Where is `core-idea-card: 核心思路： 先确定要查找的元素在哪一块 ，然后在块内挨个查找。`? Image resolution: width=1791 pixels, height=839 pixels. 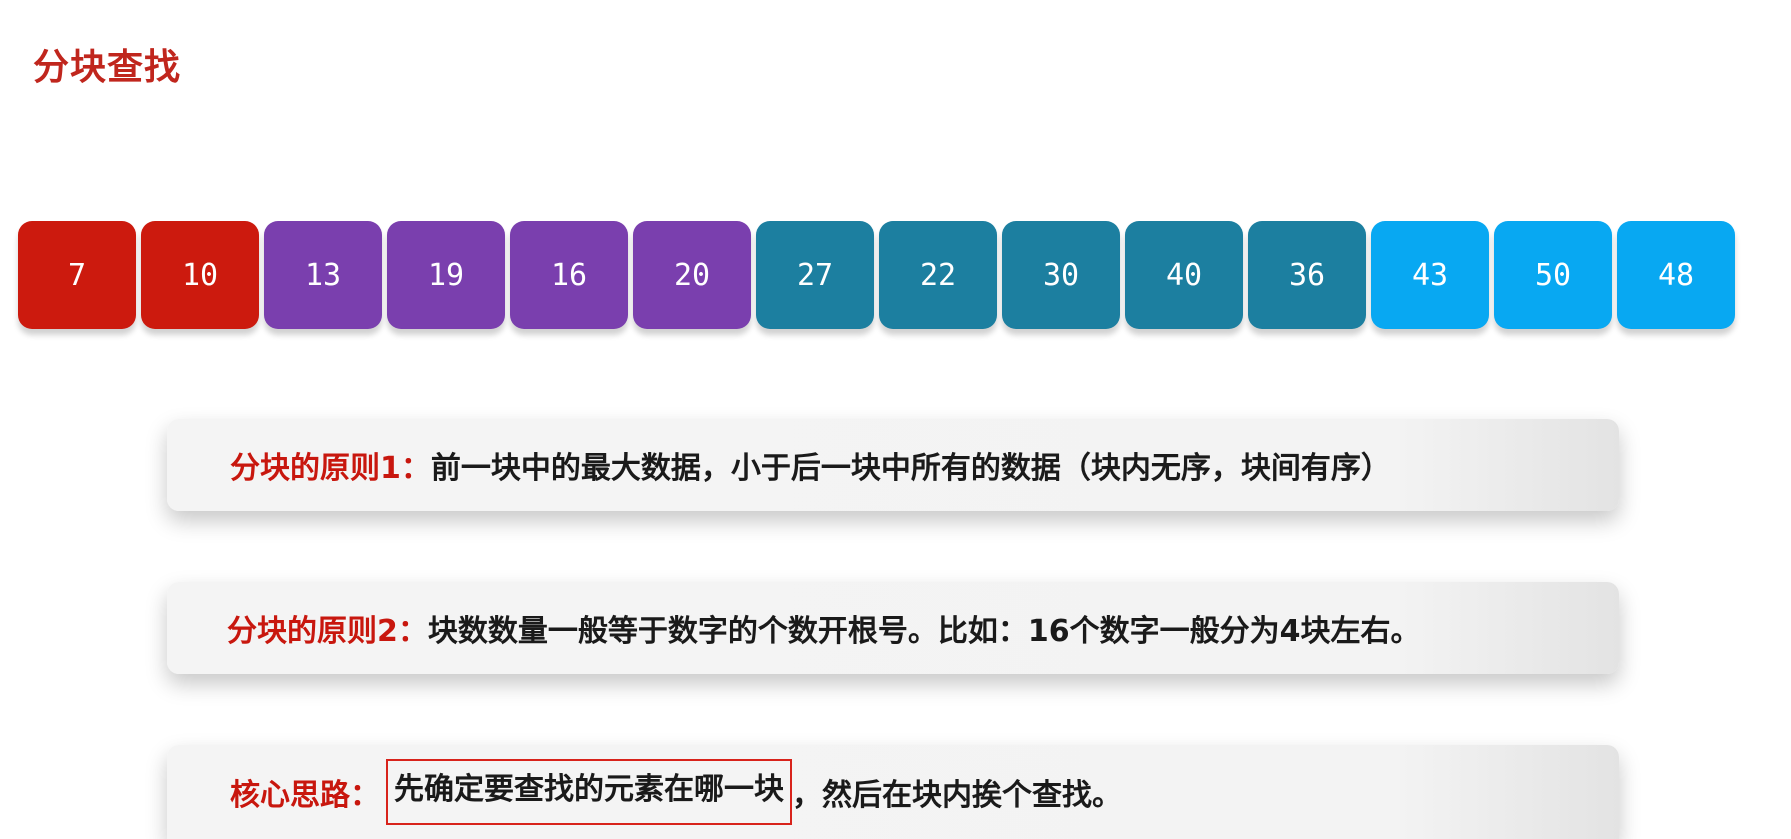 core-idea-card: 核心思路： 先确定要查找的元素在哪一块 ，然后在块内挨个查找。 is located at coordinates (893, 792).